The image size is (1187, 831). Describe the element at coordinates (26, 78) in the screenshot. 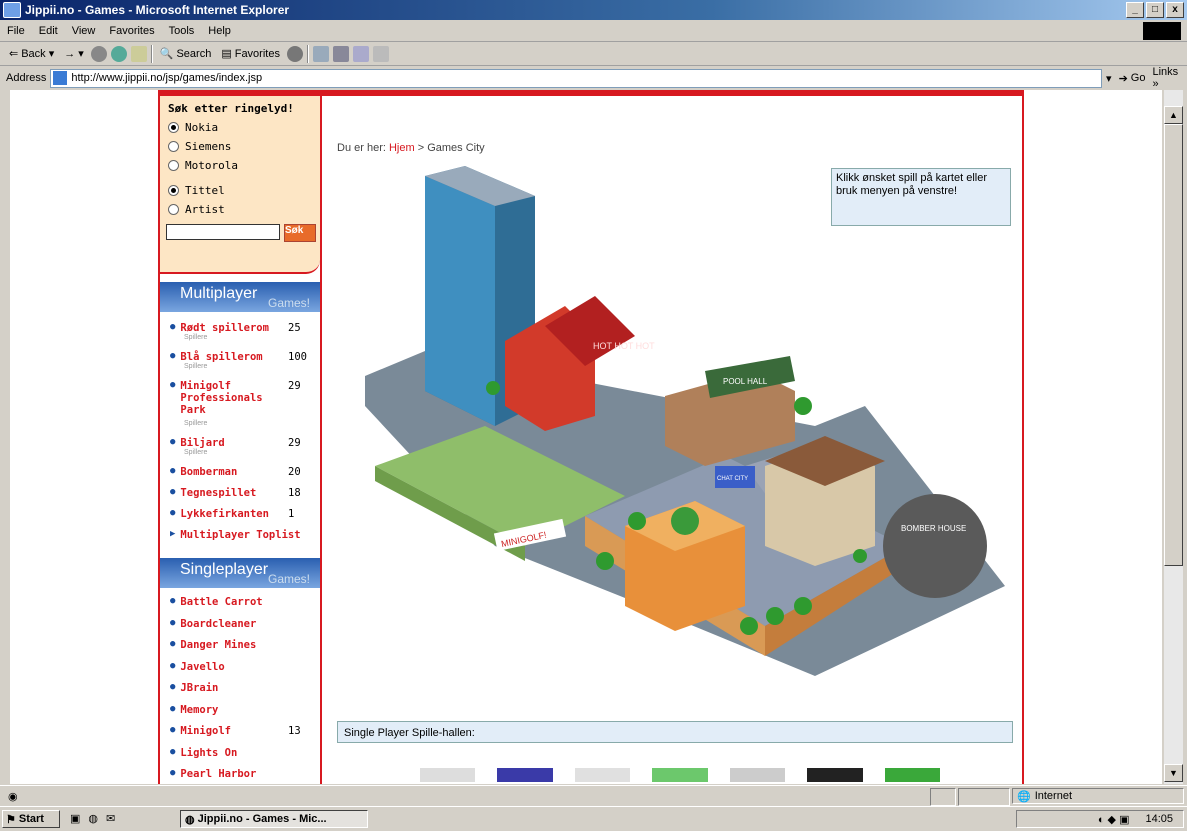

I see `address-label: Address` at that location.